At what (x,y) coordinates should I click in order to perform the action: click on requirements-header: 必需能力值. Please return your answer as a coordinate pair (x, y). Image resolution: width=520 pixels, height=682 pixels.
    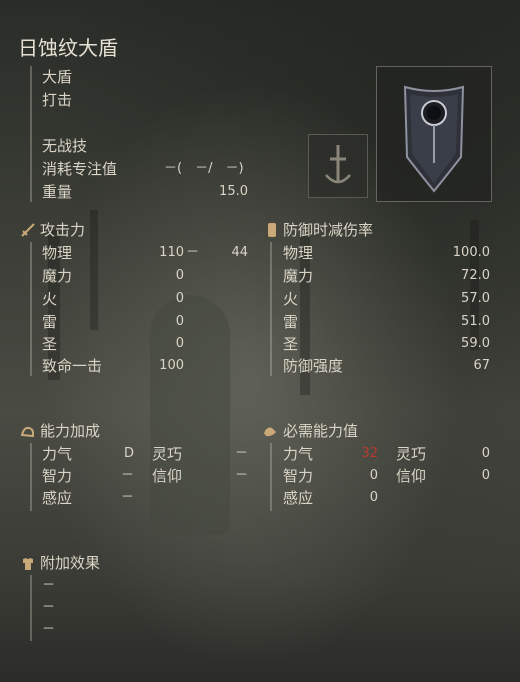
    Looking at the image, I should click on (321, 431).